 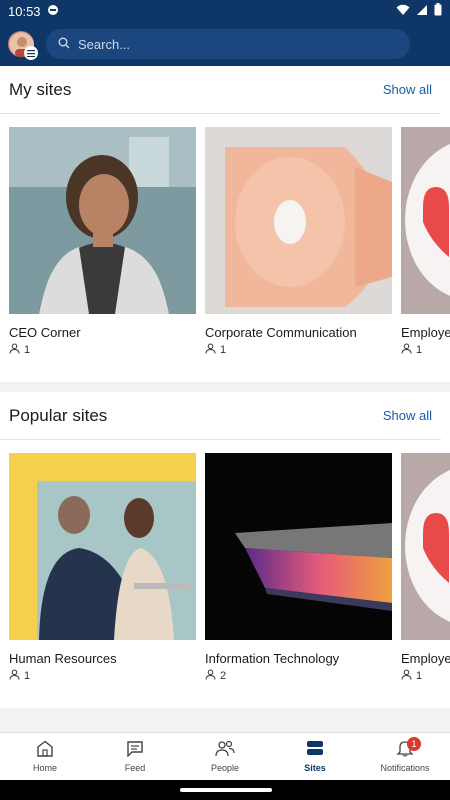 What do you see at coordinates (223, 676) in the screenshot?
I see `member-count-value: 2` at bounding box center [223, 676].